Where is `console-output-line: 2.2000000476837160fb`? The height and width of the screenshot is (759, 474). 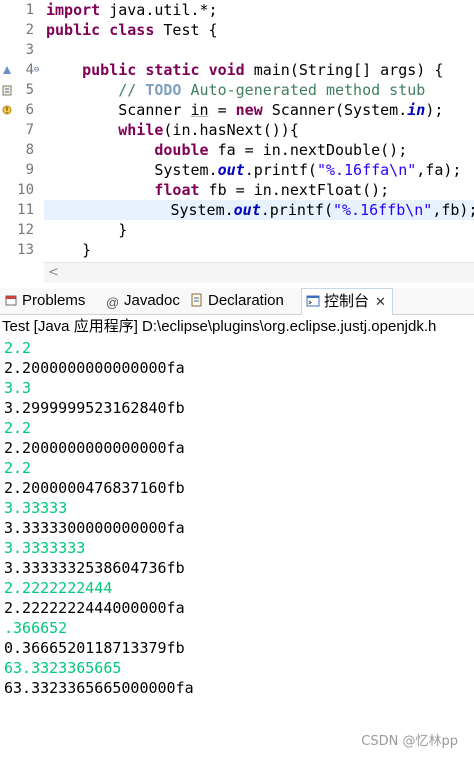
console-output-line: 2.2000000476837160fb is located at coordinates (94, 488).